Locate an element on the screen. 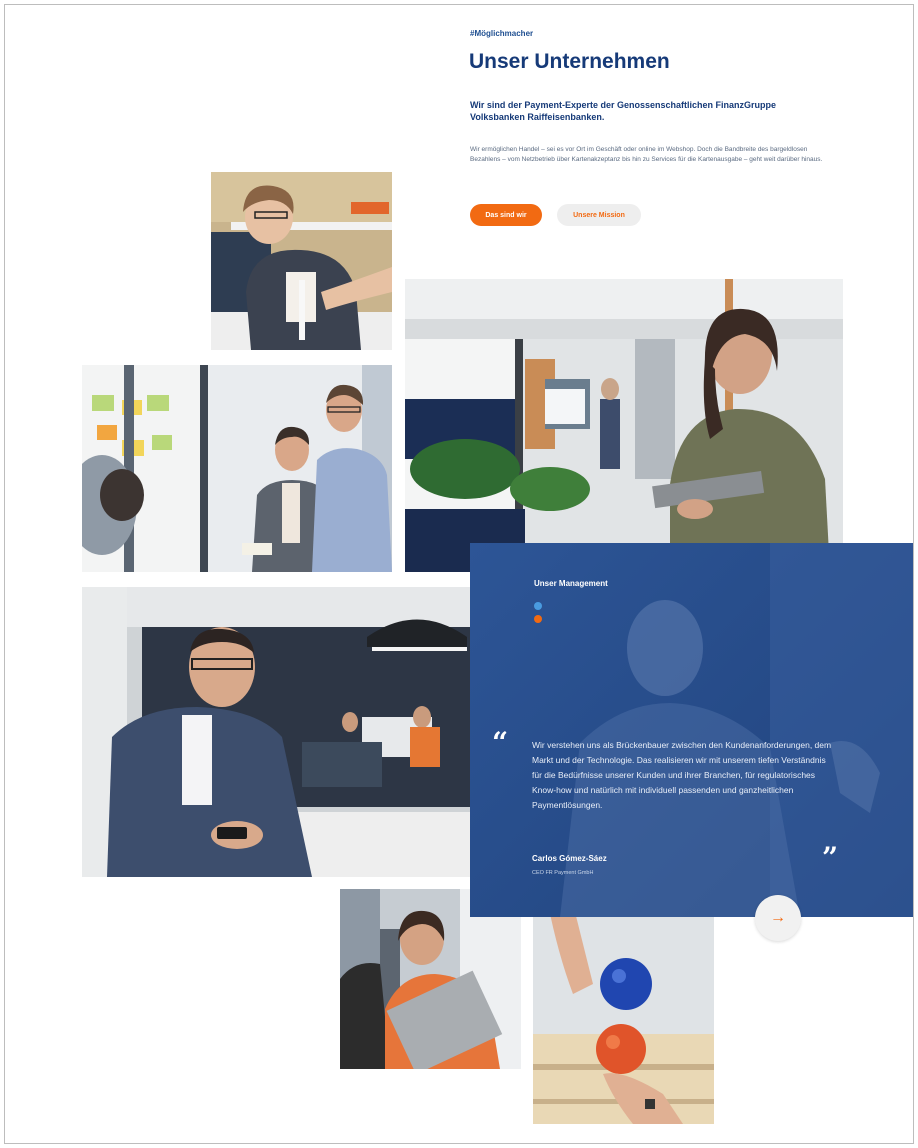 The height and width of the screenshot is (1148, 918). next-slide-button: → is located at coordinates (778, 918).